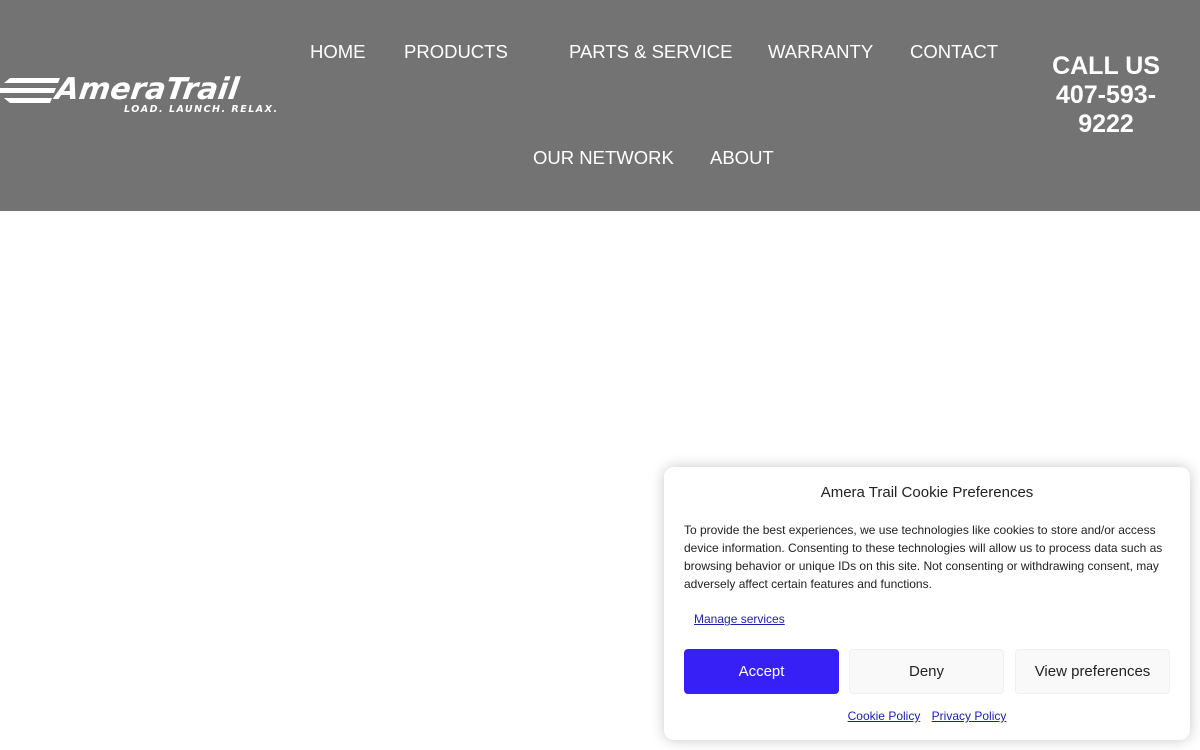 Image resolution: width=1200 pixels, height=750 pixels. What do you see at coordinates (954, 52) in the screenshot?
I see `nav-contact: CONTACT` at bounding box center [954, 52].